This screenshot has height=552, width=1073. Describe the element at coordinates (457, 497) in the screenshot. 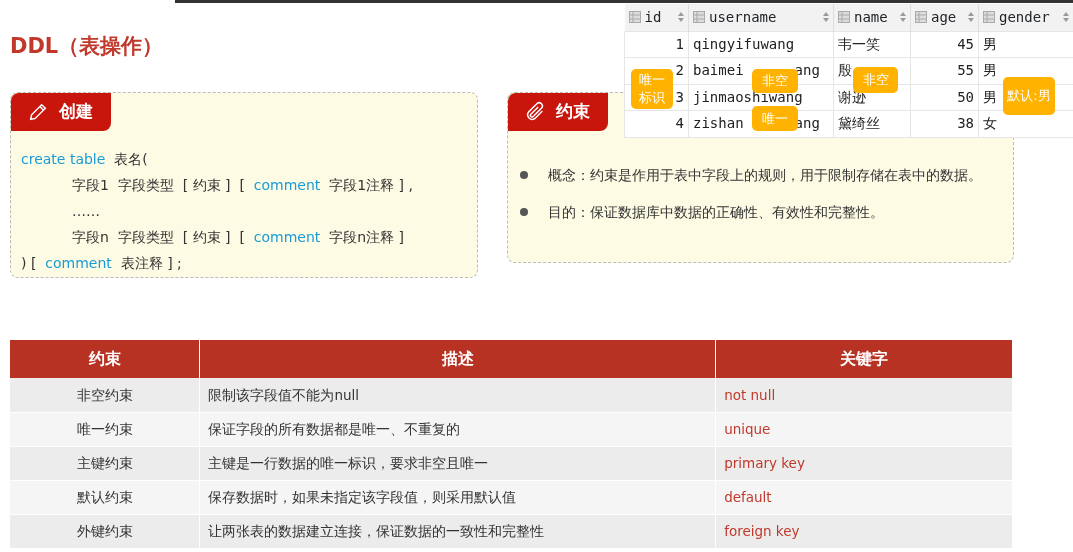

I see `table-cell: 保存数据时，如果未指定该字段值，则采用默认值` at that location.